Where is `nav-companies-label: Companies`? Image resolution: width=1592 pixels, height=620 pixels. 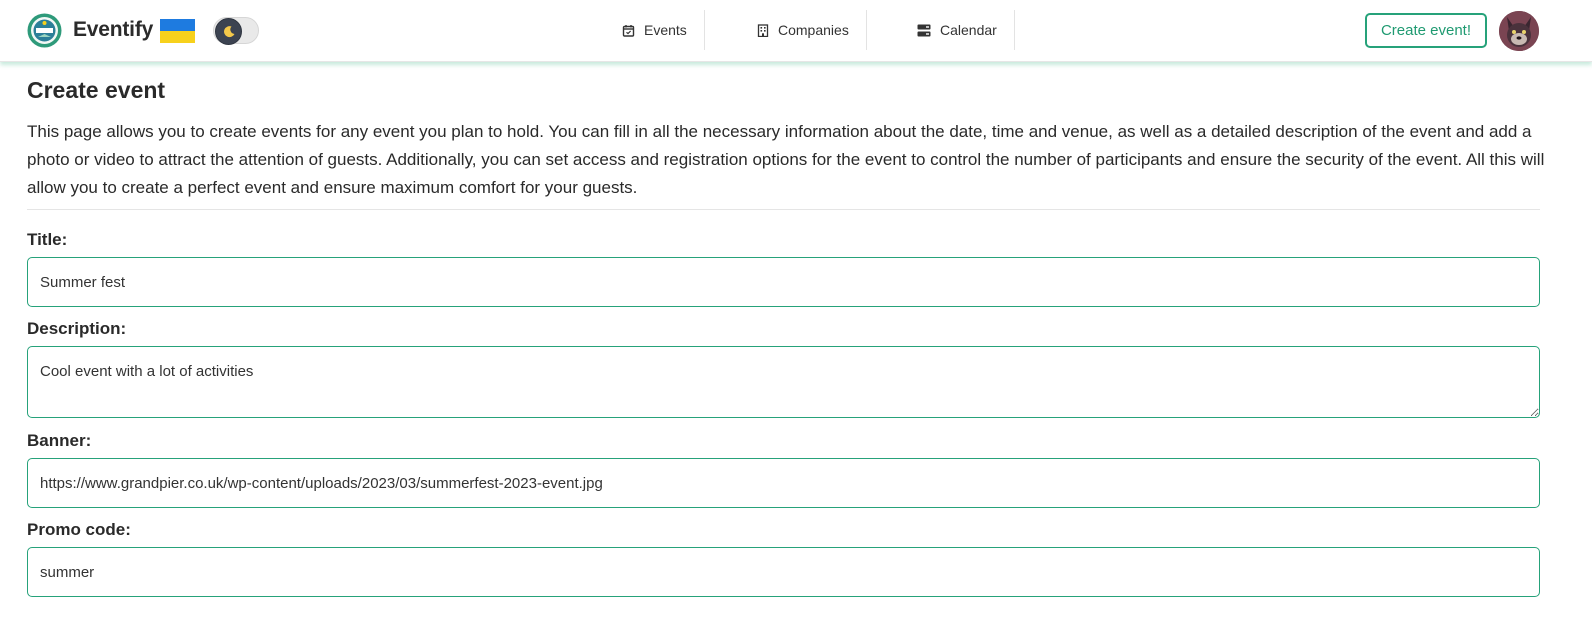
nav-companies-label: Companies is located at coordinates (813, 30).